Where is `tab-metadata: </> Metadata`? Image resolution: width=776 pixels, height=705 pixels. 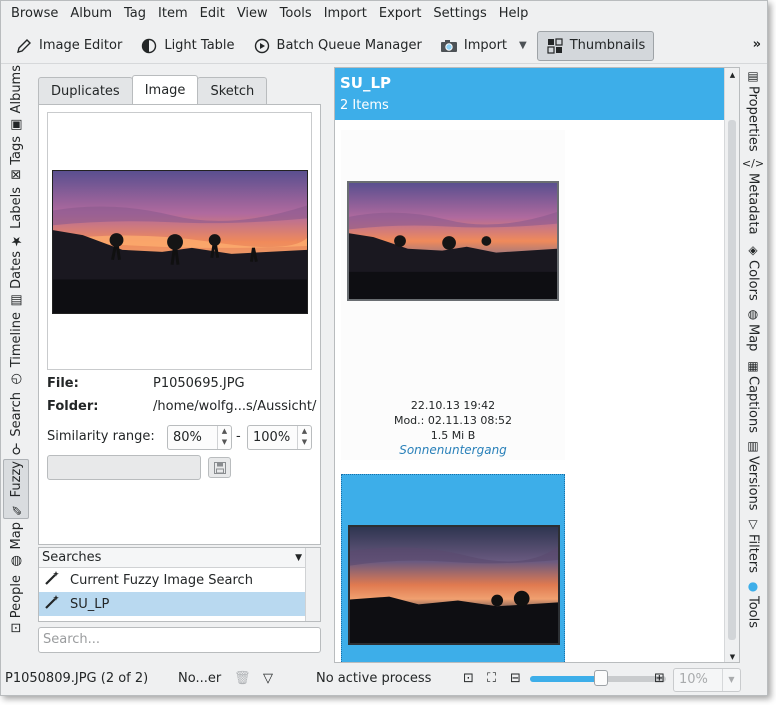
tab-metadata: </> Metadata is located at coordinates (753, 196).